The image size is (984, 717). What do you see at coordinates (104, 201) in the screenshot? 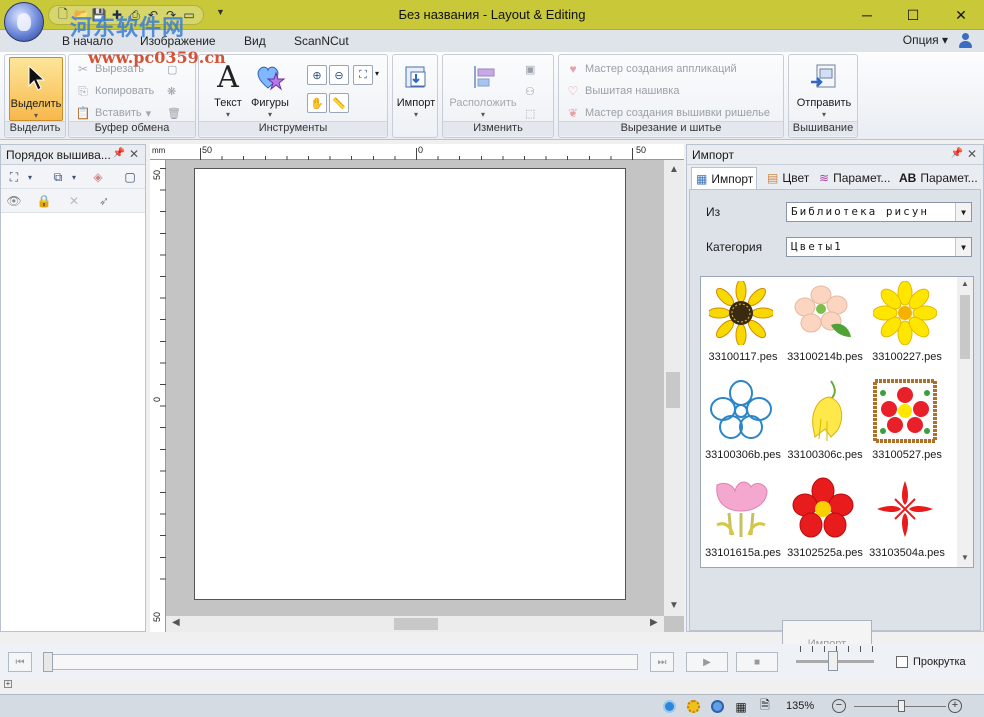
I see `arrow-select-icon: ➶` at bounding box center [104, 201].